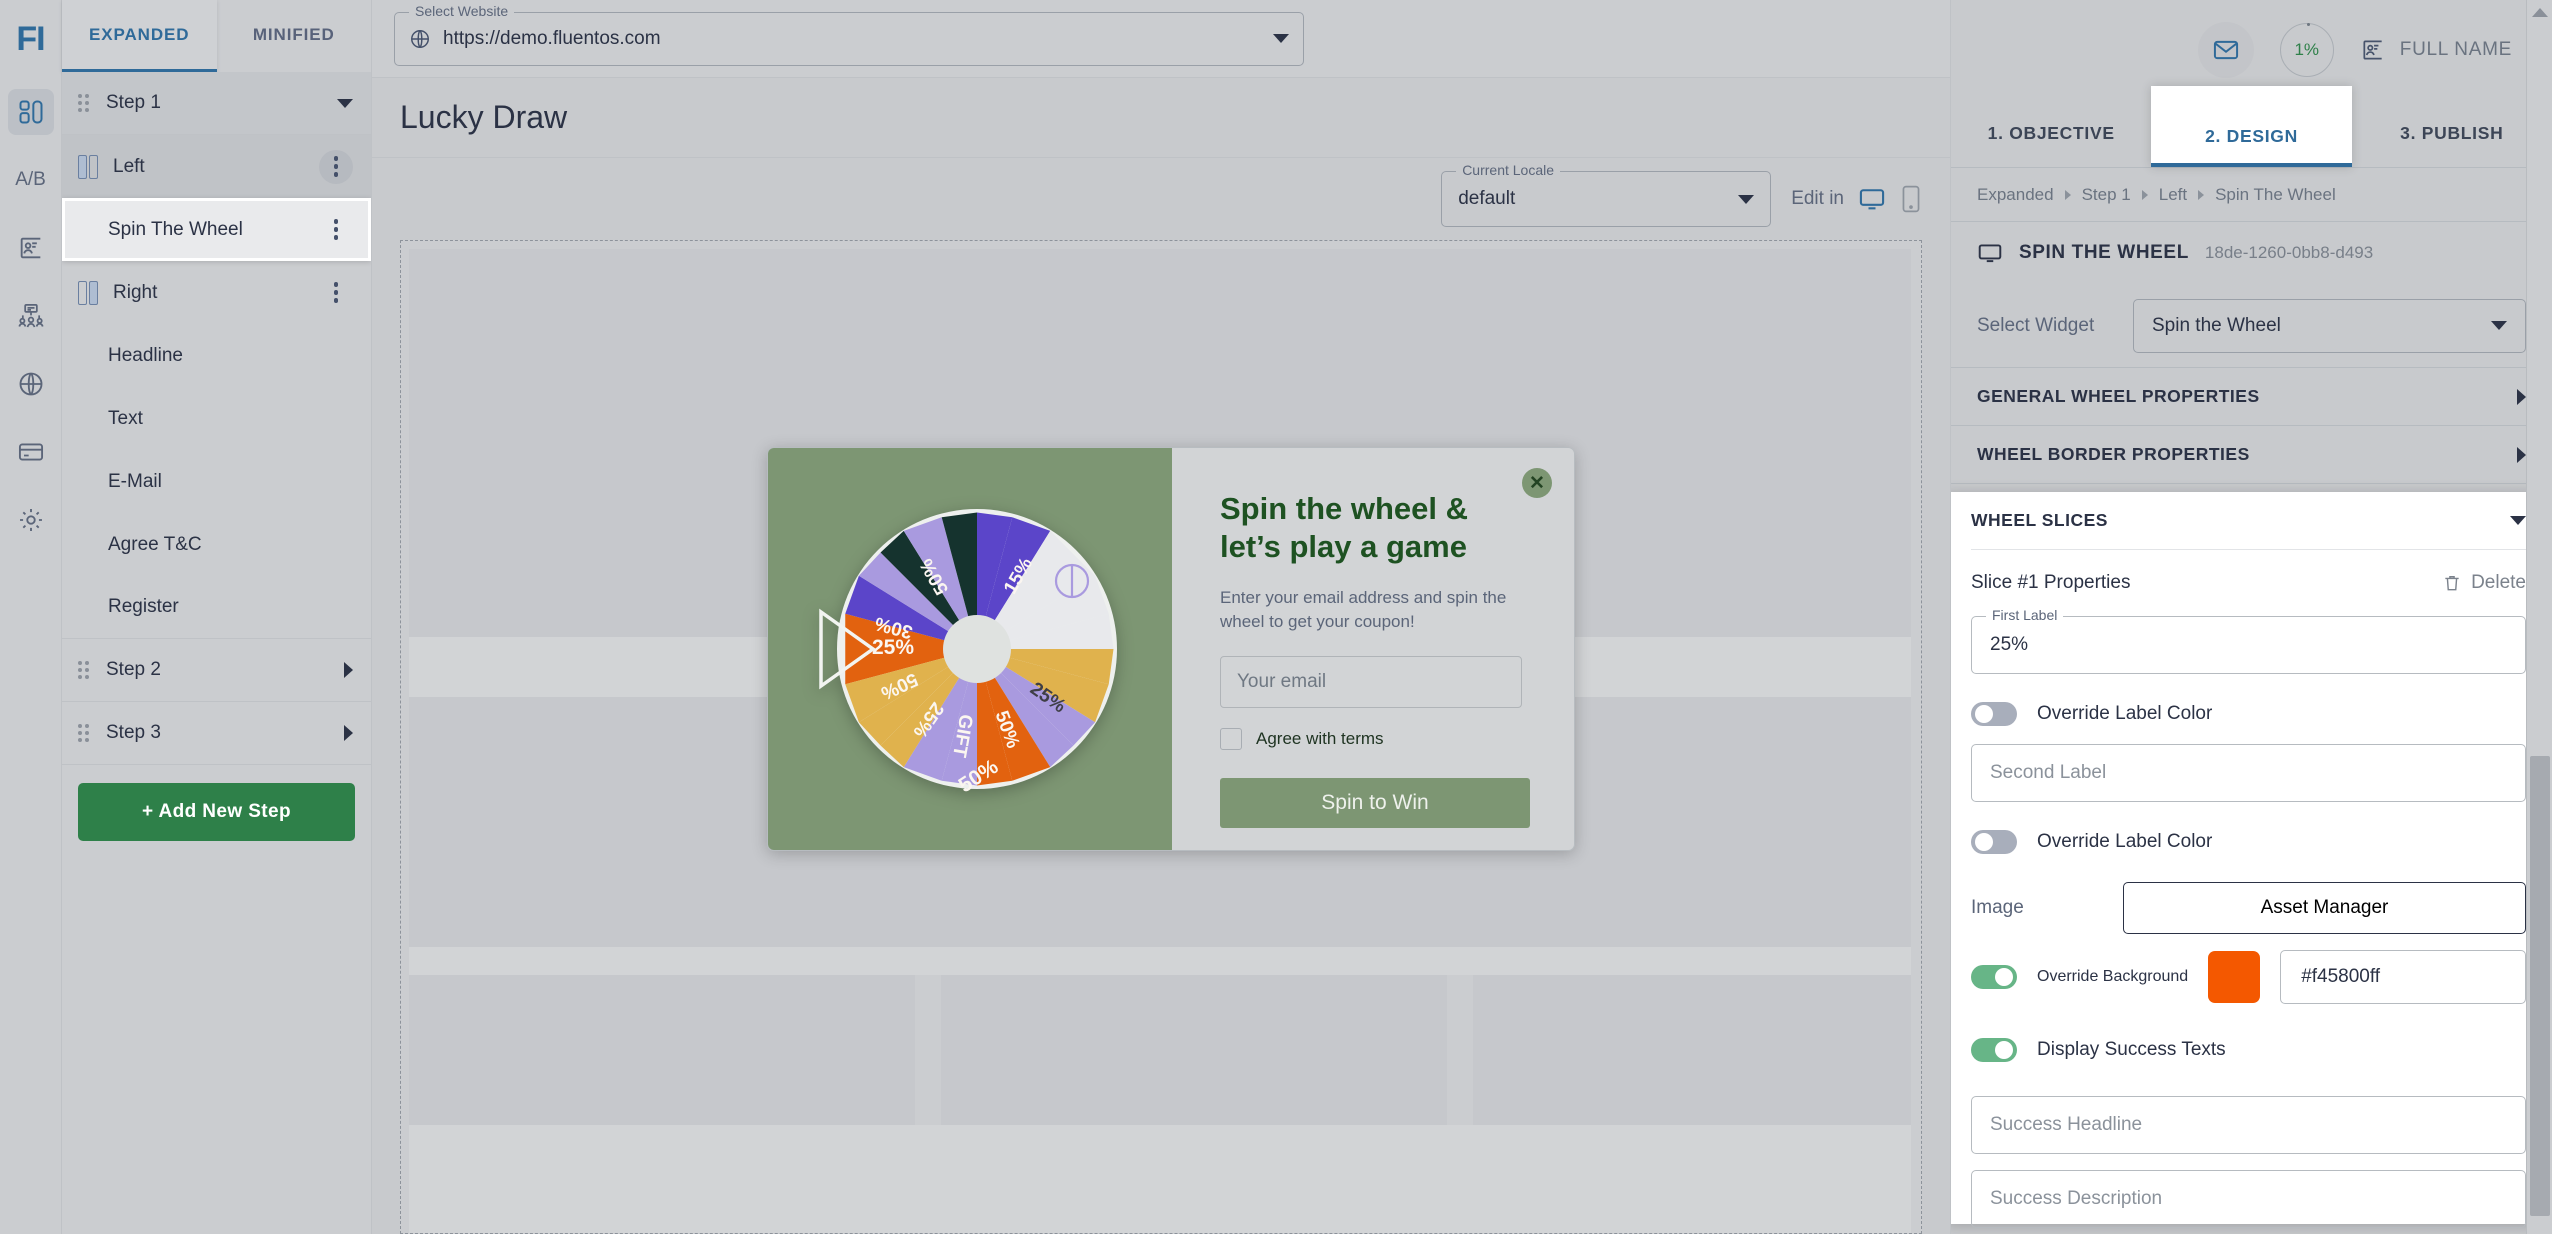 This screenshot has height=1234, width=2552. Describe the element at coordinates (2067, 194) in the screenshot. I see `breadcrumb-separator-icon` at that location.